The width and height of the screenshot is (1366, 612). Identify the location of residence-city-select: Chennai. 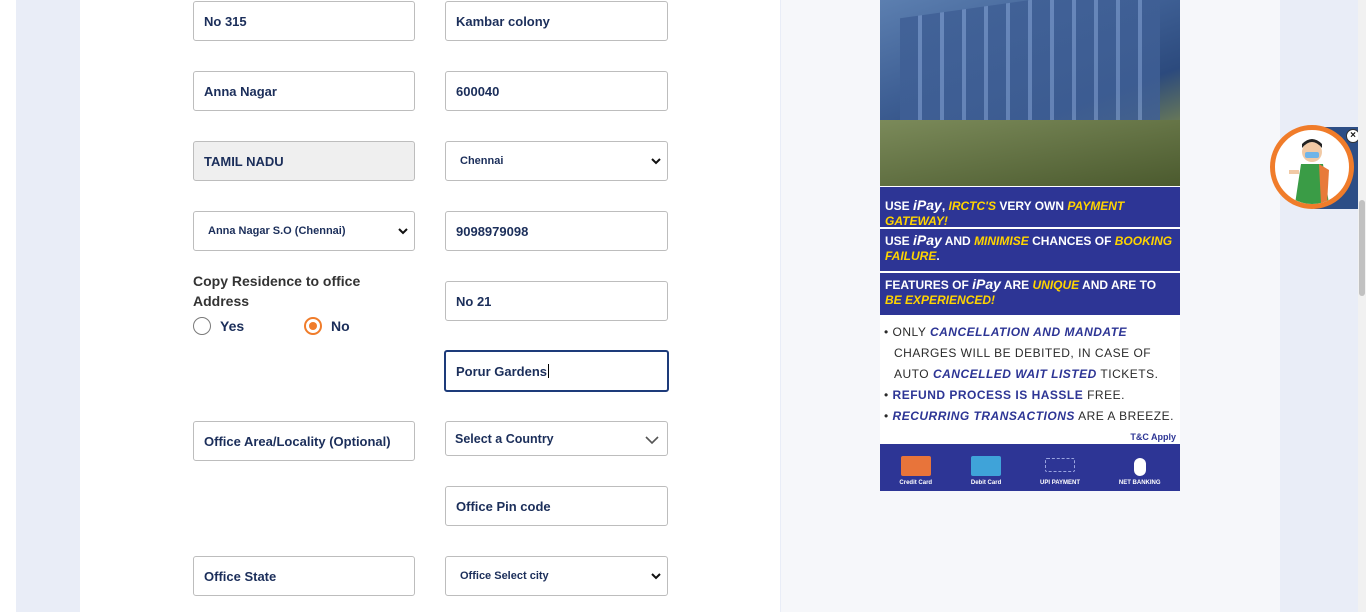
(556, 161).